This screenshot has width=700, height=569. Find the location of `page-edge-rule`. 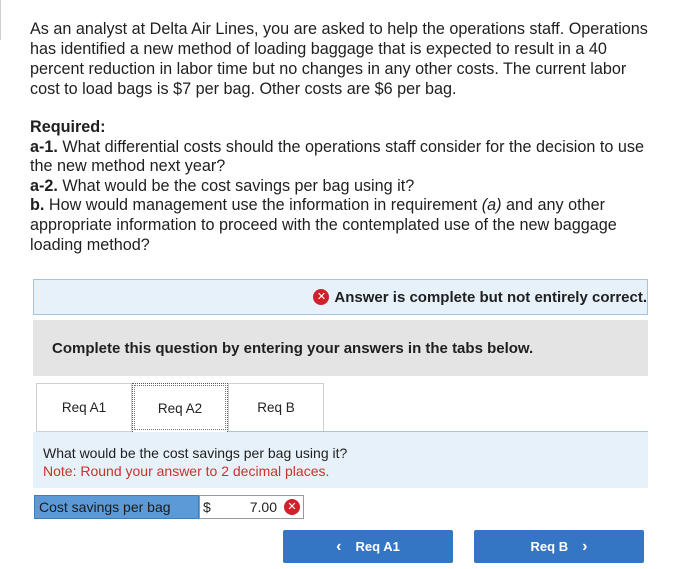

page-edge-rule is located at coordinates (0, 20).